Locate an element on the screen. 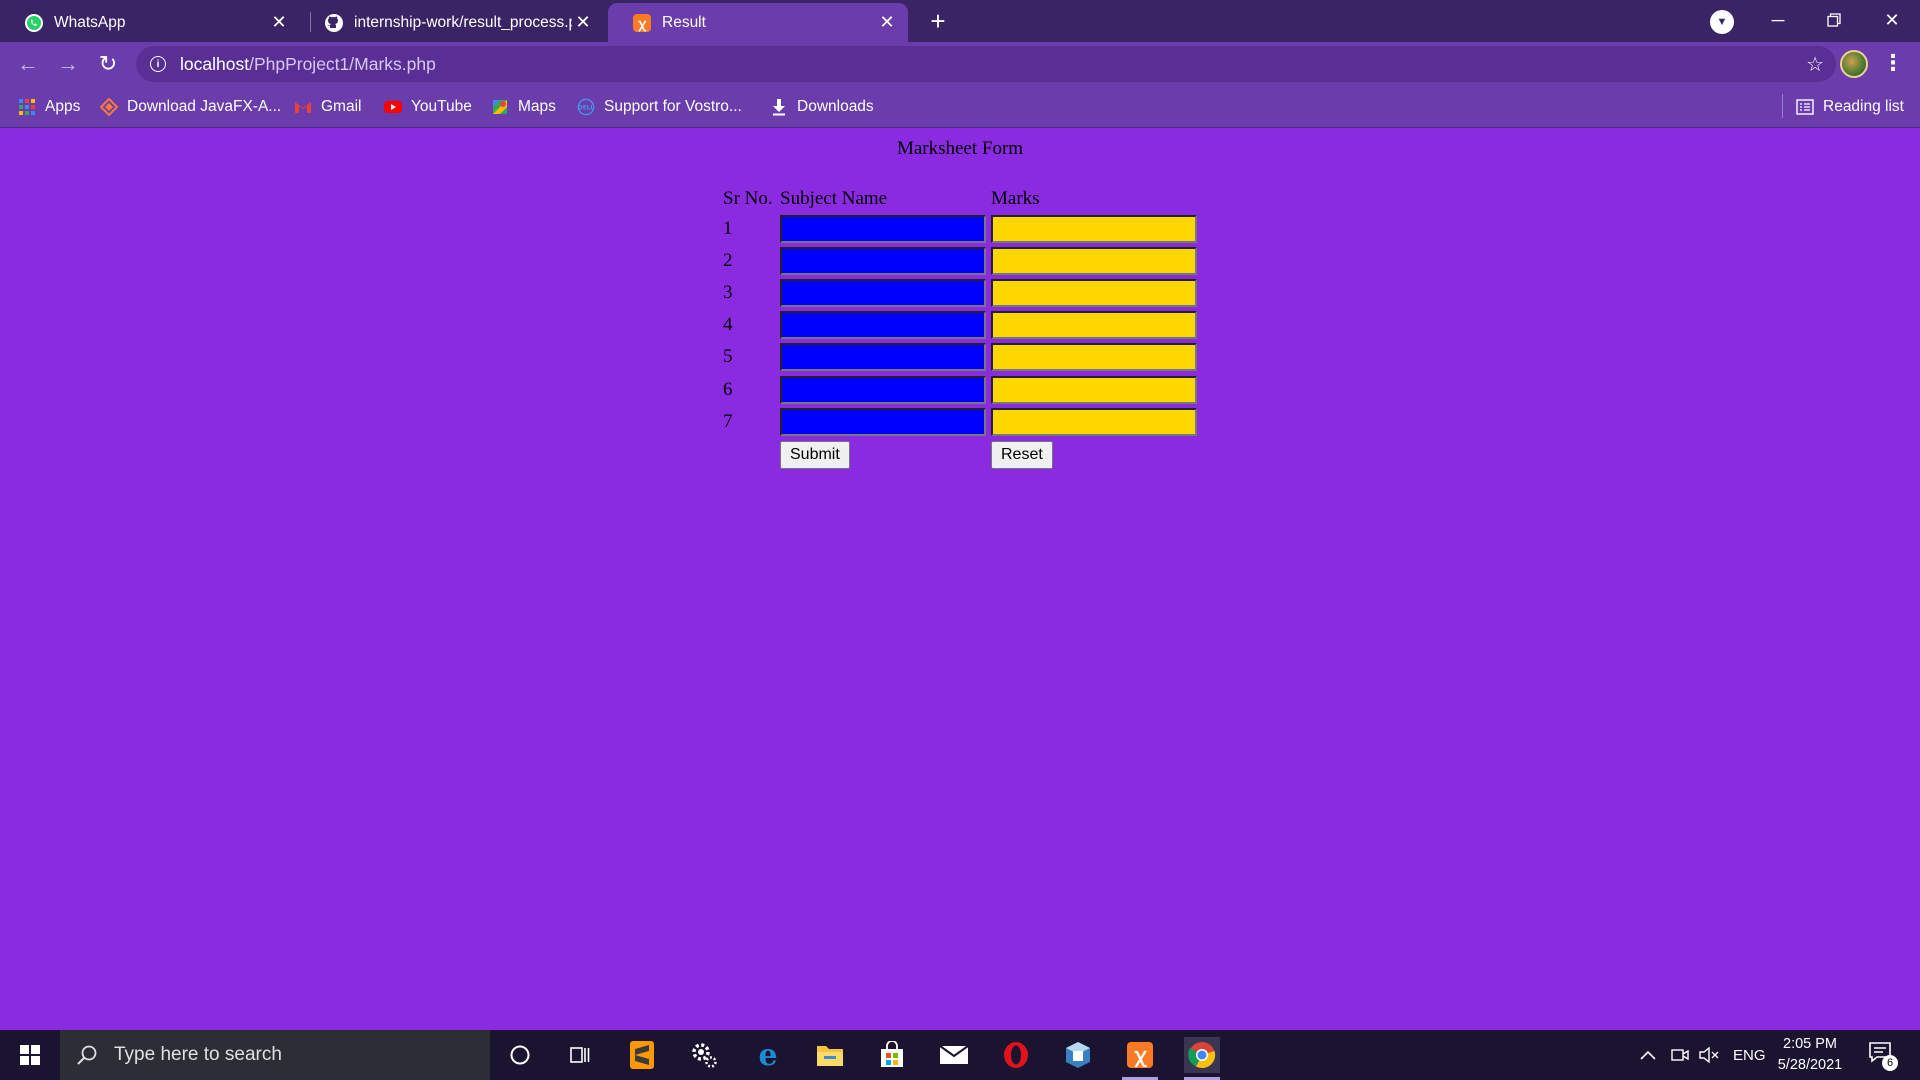 This screenshot has height=1080, width=1920. menu-kebab-icon: ⋮ is located at coordinates (1893, 64).